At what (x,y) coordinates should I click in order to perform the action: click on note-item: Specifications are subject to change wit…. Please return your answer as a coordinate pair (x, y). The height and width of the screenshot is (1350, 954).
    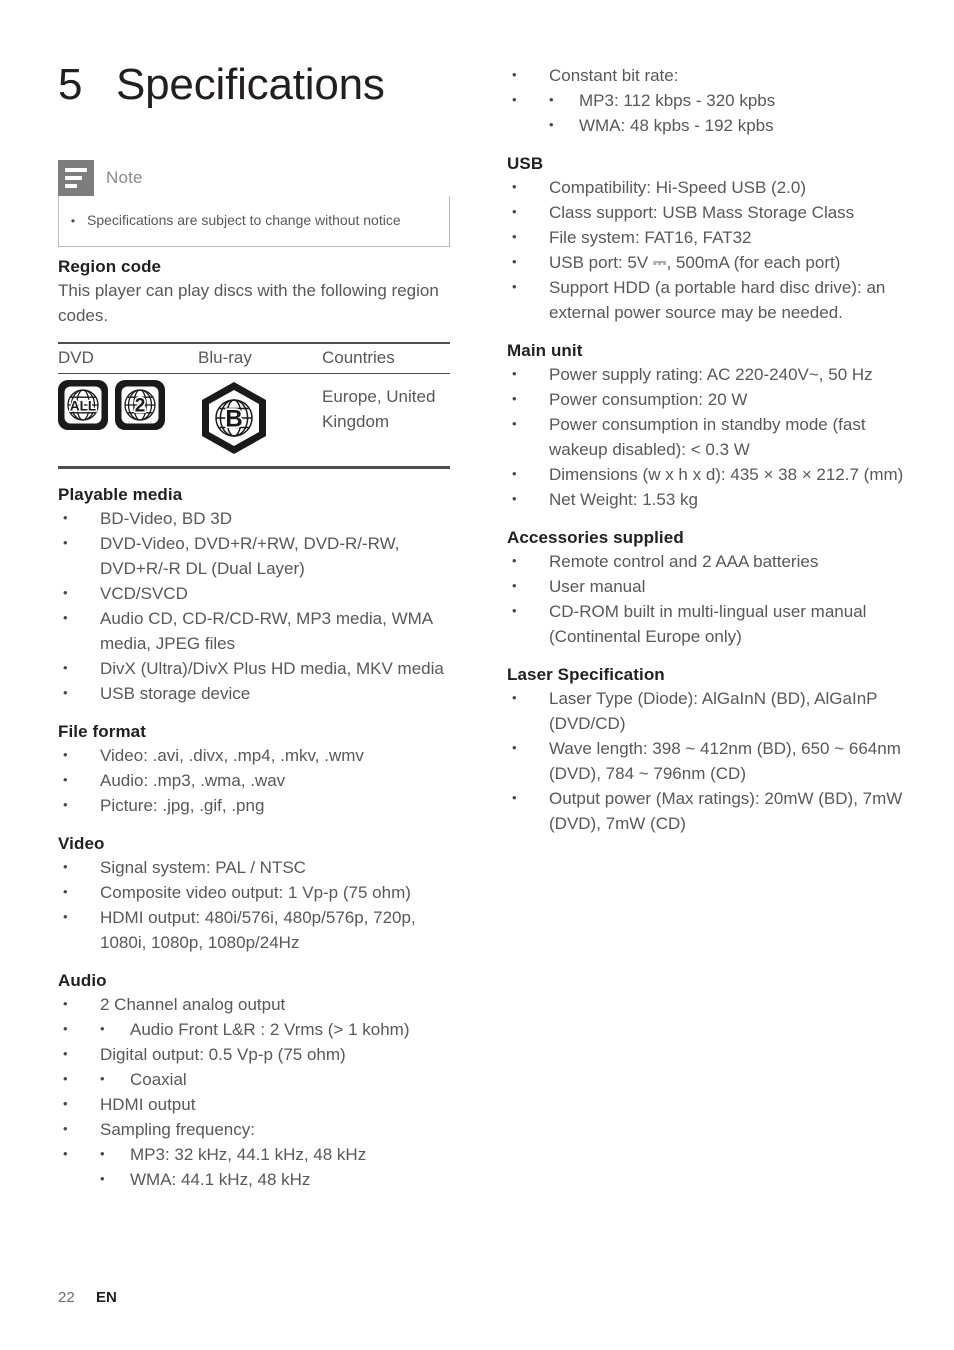
    Looking at the image, I should click on (244, 220).